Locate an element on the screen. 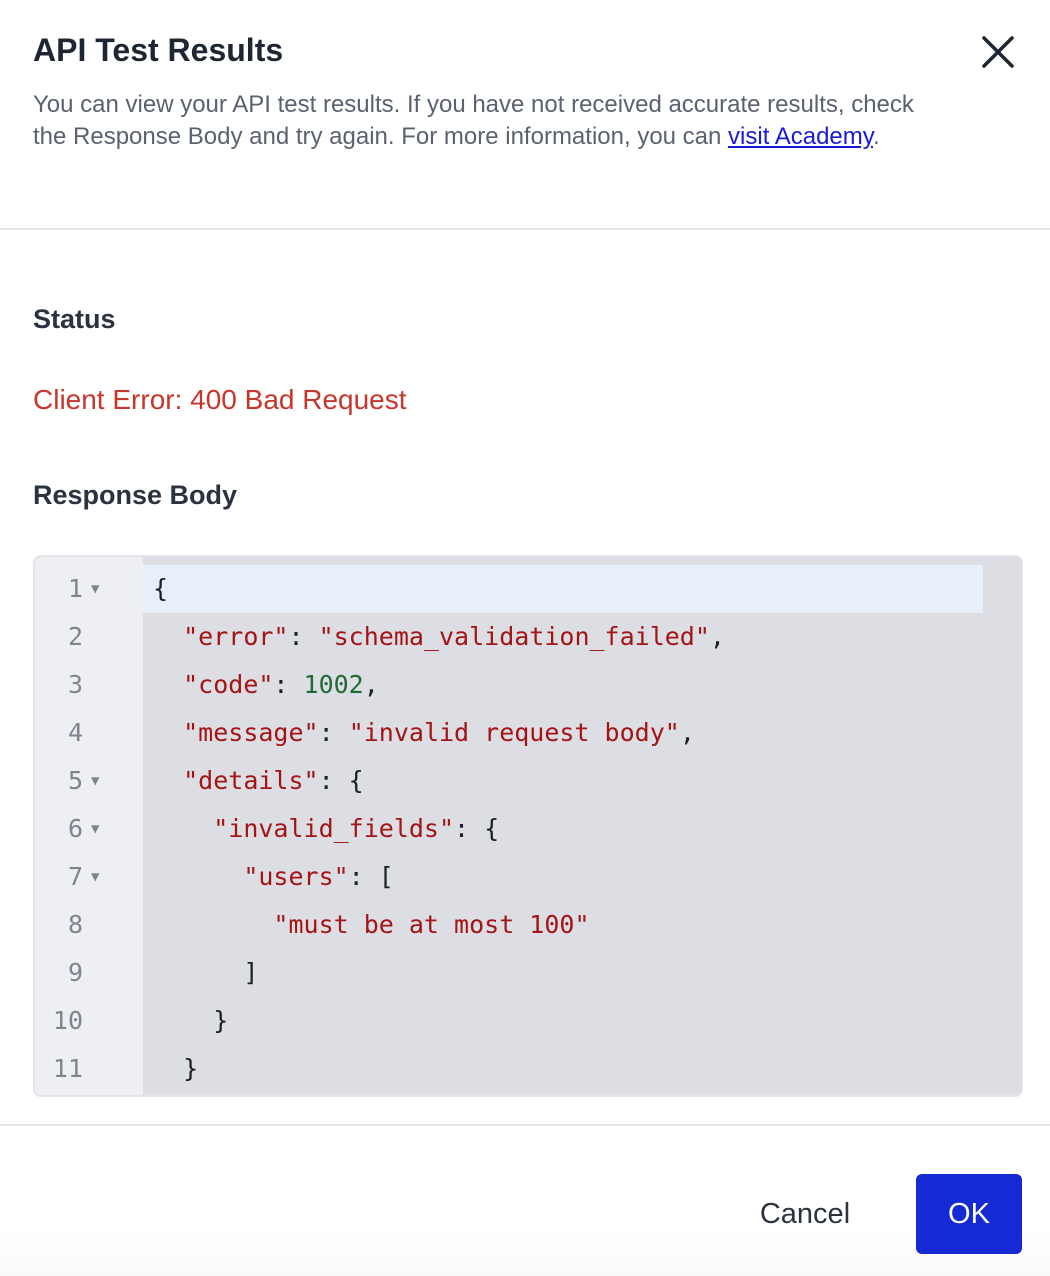 The height and width of the screenshot is (1276, 1050). line-number: 7 is located at coordinates (75, 876).